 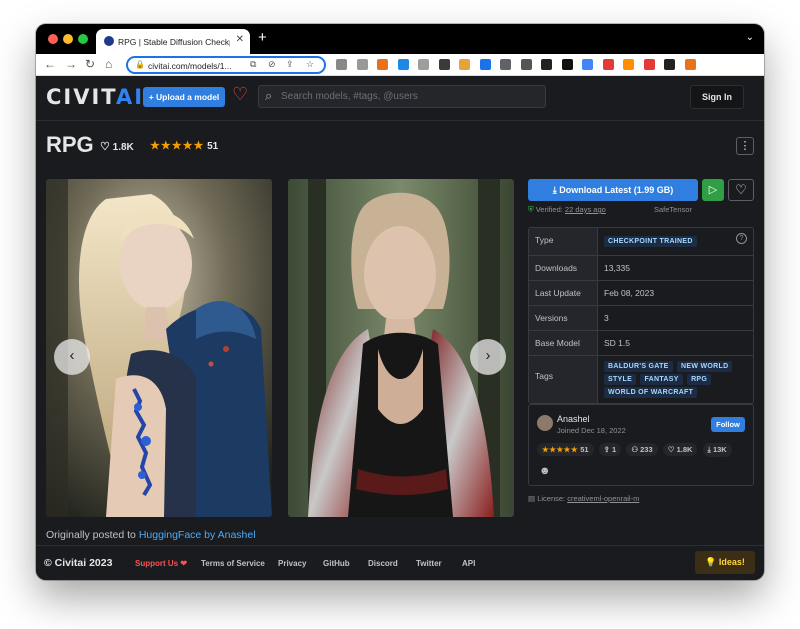 I want to click on tag-badge: BALDUR'S GATE, so click(x=638, y=366).